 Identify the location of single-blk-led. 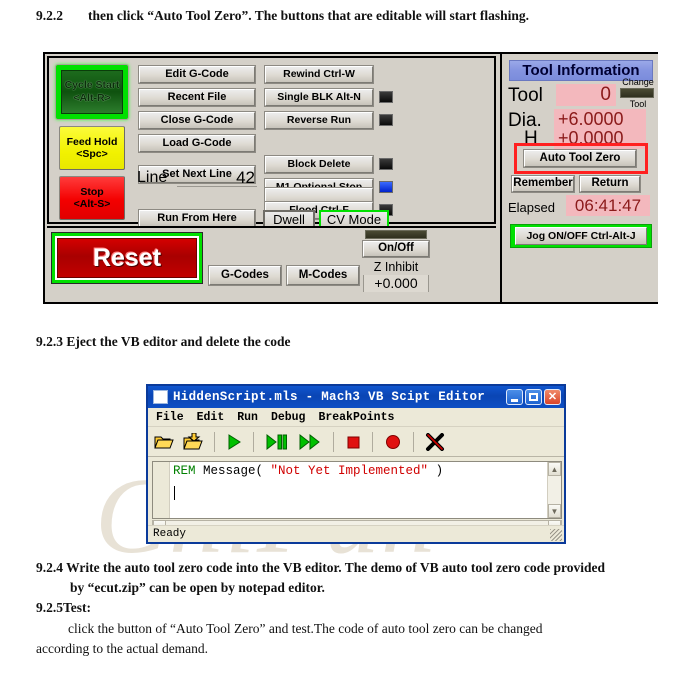
(386, 97).